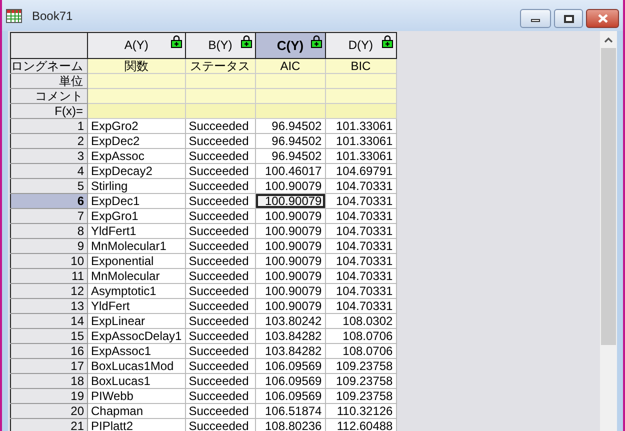  Describe the element at coordinates (220, 66) in the screenshot. I see `label-cell: ステータス` at that location.